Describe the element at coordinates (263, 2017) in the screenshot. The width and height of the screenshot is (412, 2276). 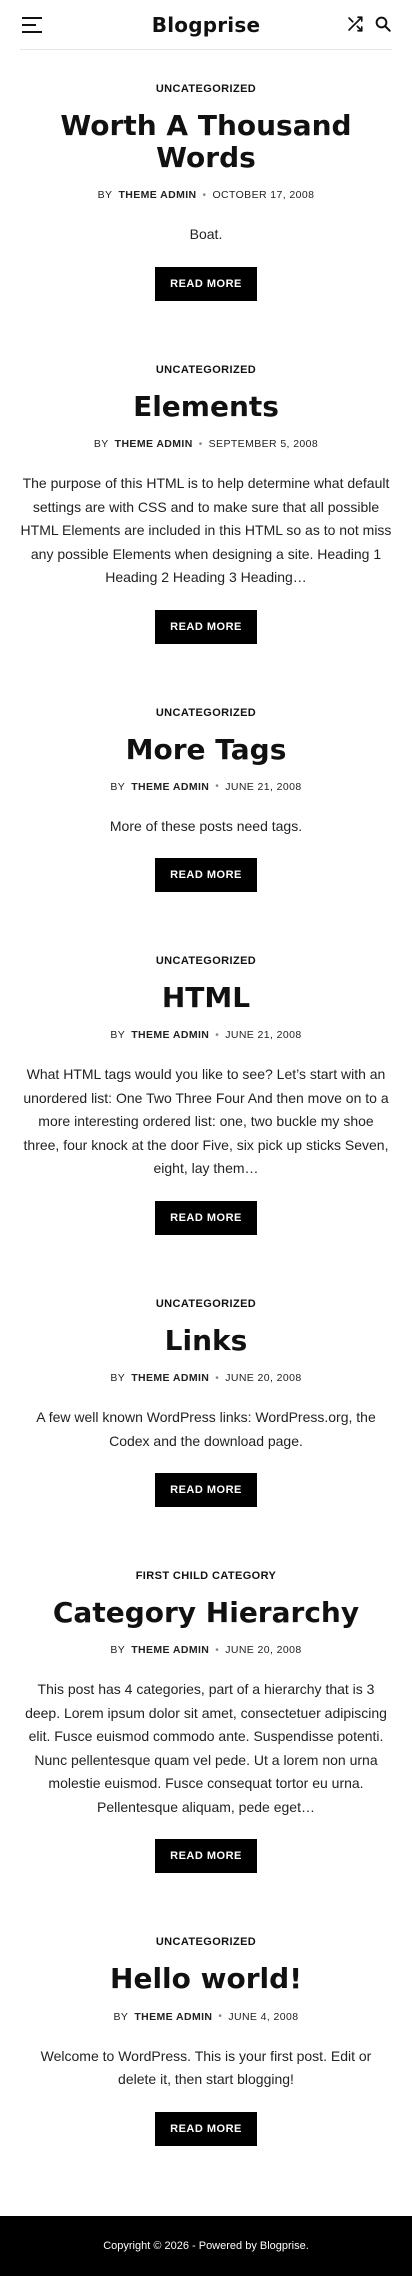
I see `post-date-link: JUNE 4, 2008` at that location.